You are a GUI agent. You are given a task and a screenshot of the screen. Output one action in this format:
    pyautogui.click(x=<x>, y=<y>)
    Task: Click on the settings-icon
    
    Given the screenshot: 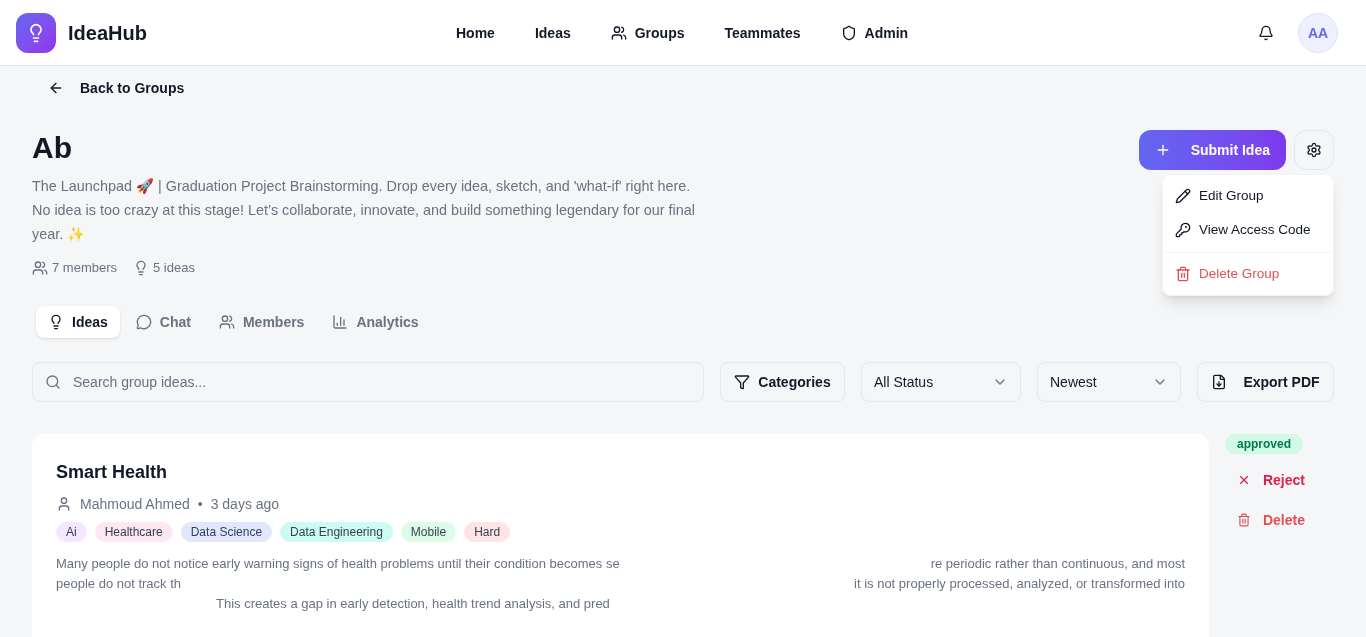 What is the action you would take?
    pyautogui.click(x=1314, y=150)
    